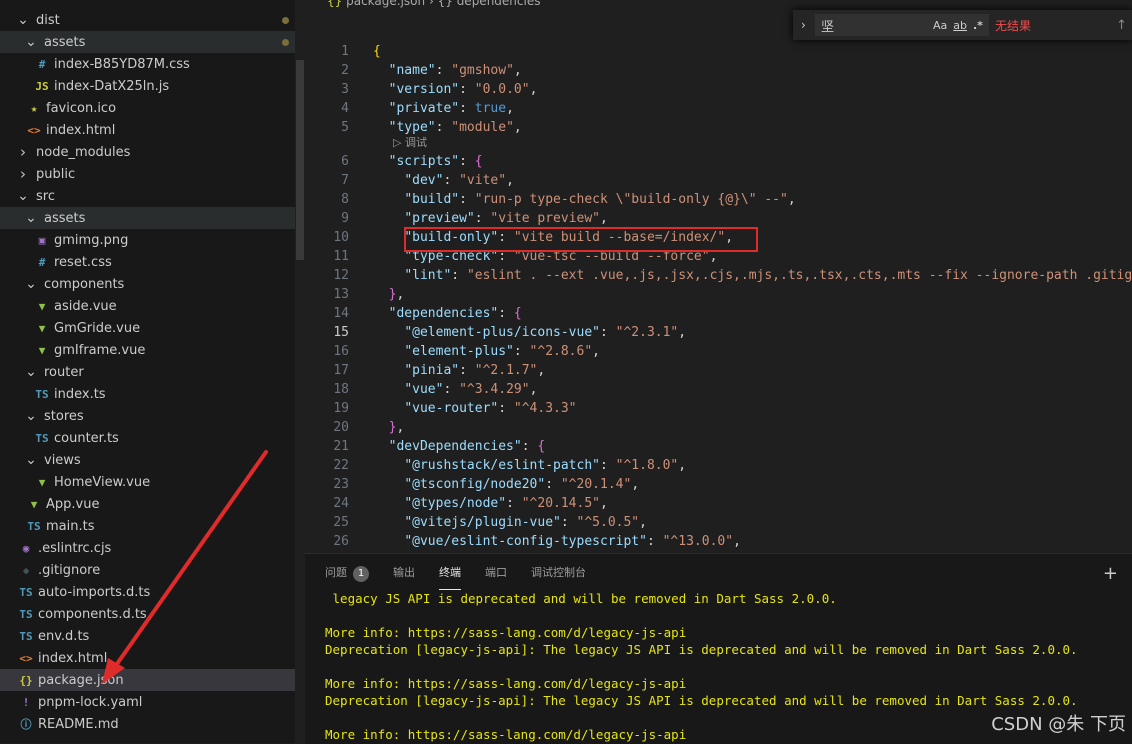 This screenshot has width=1132, height=744. Describe the element at coordinates (499, 4) in the screenshot. I see `breadcrumb-section: dependencies` at that location.